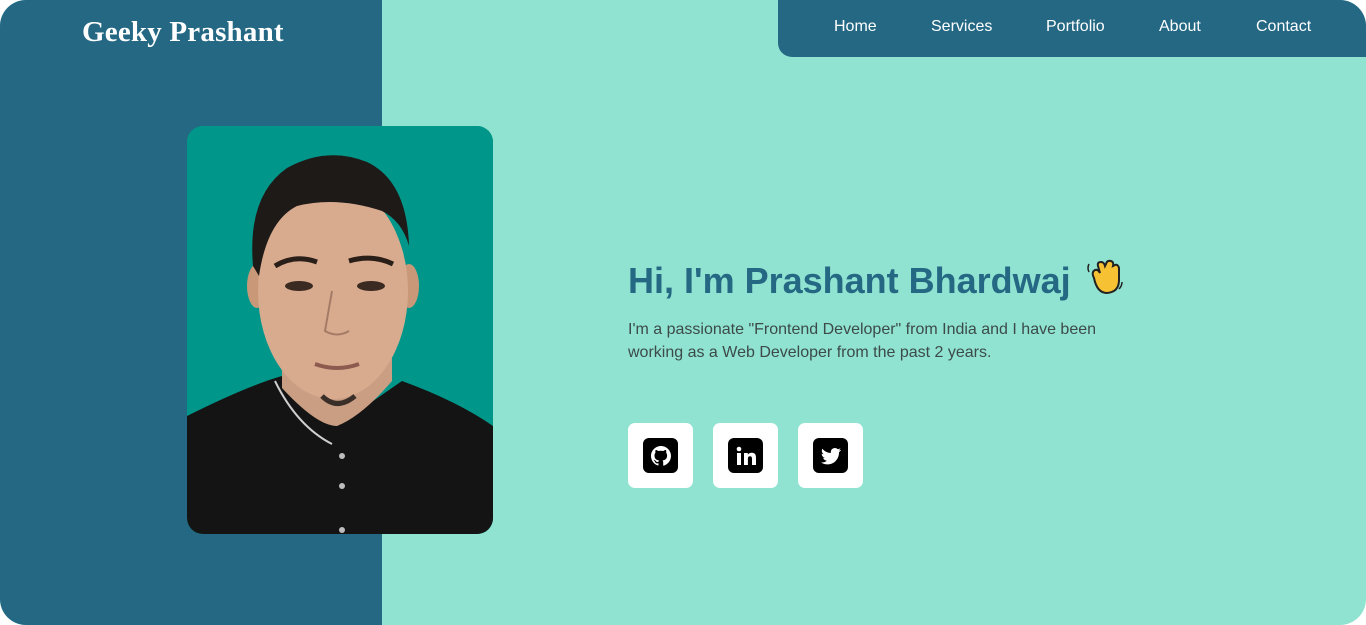  I want to click on github-link, so click(660, 455).